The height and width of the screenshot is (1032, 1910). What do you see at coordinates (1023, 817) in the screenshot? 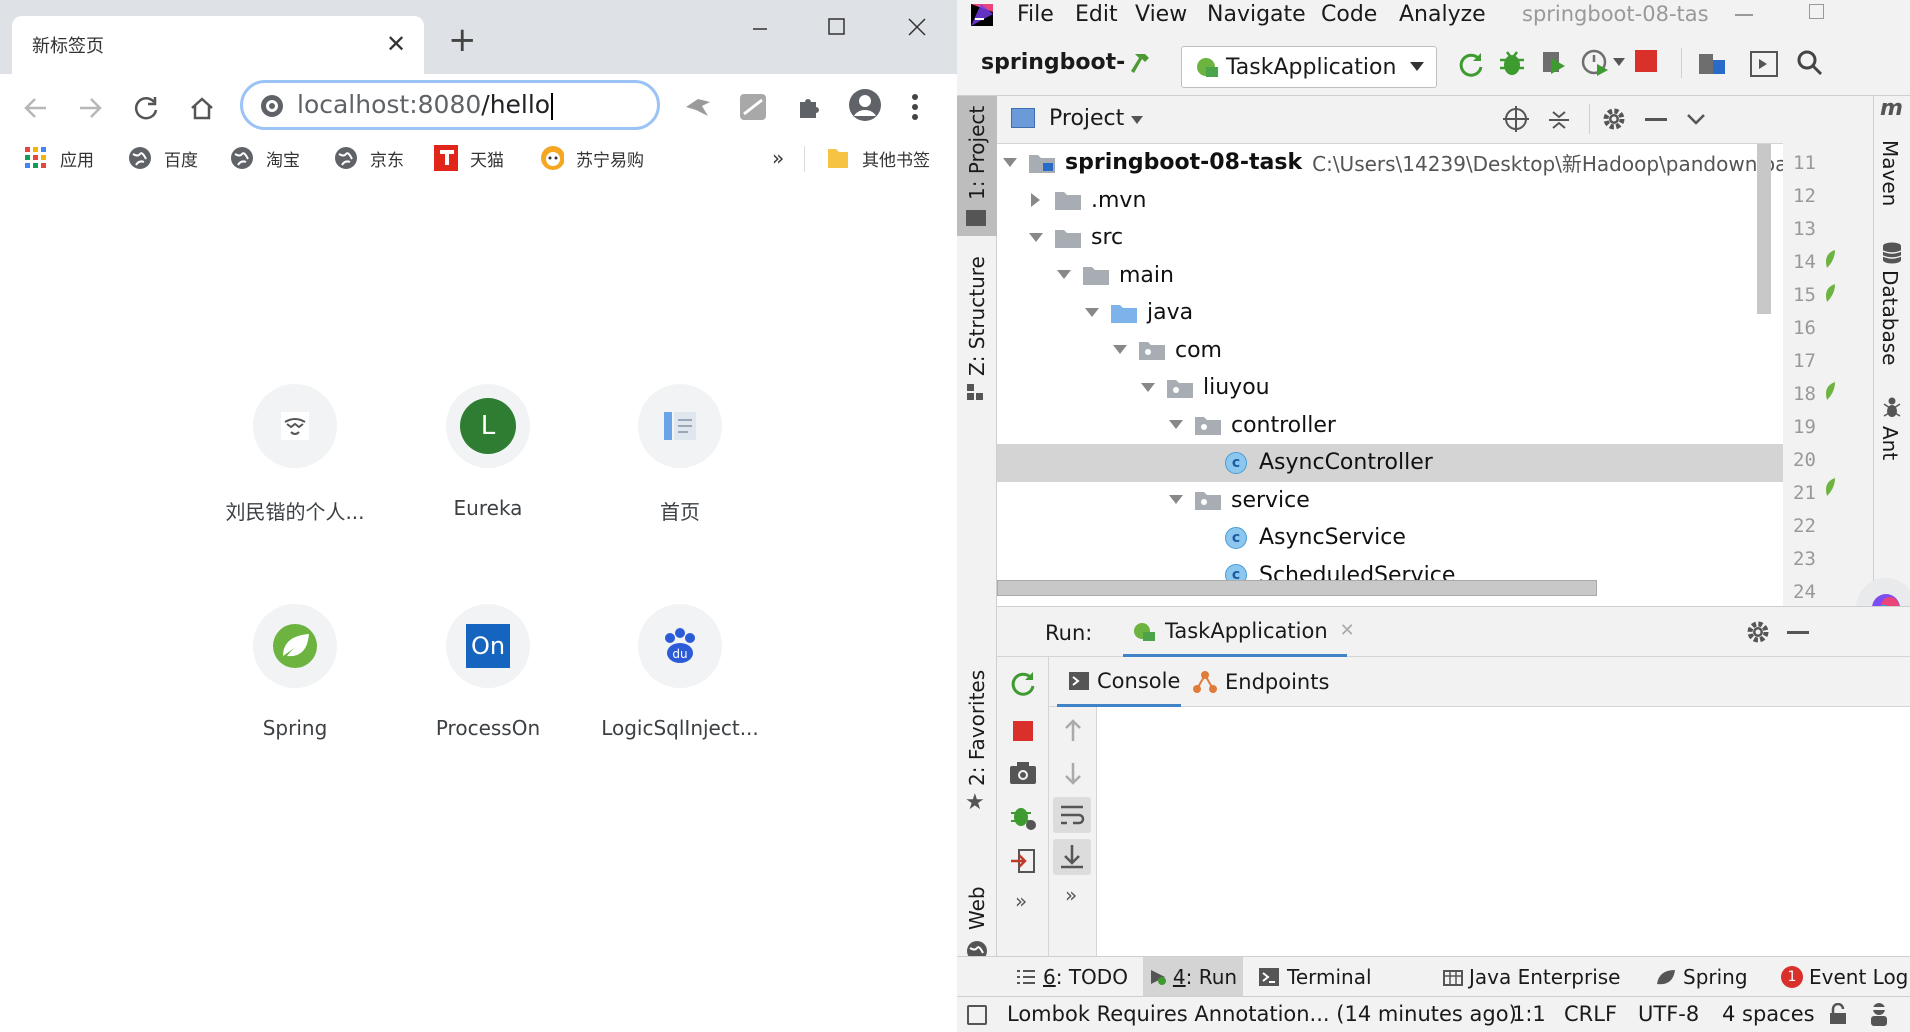
I see `debug-settings-icon` at bounding box center [1023, 817].